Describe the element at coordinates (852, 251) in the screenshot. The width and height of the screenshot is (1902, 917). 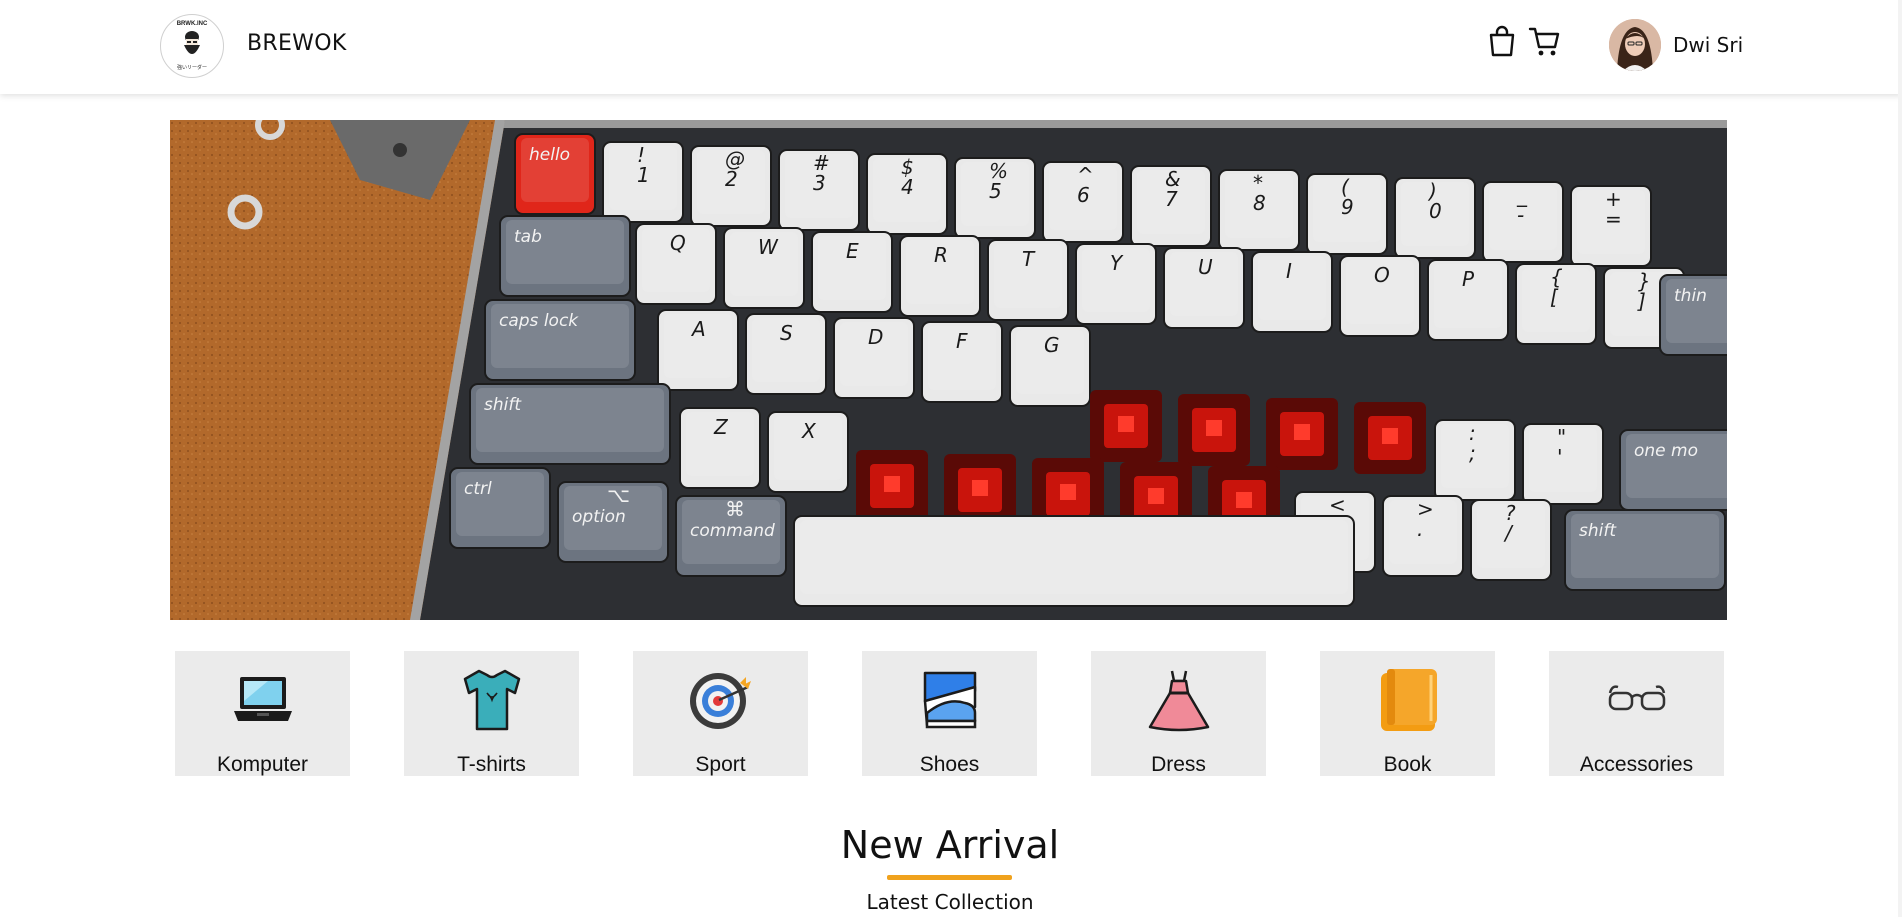
I see `svg-text: E` at that location.